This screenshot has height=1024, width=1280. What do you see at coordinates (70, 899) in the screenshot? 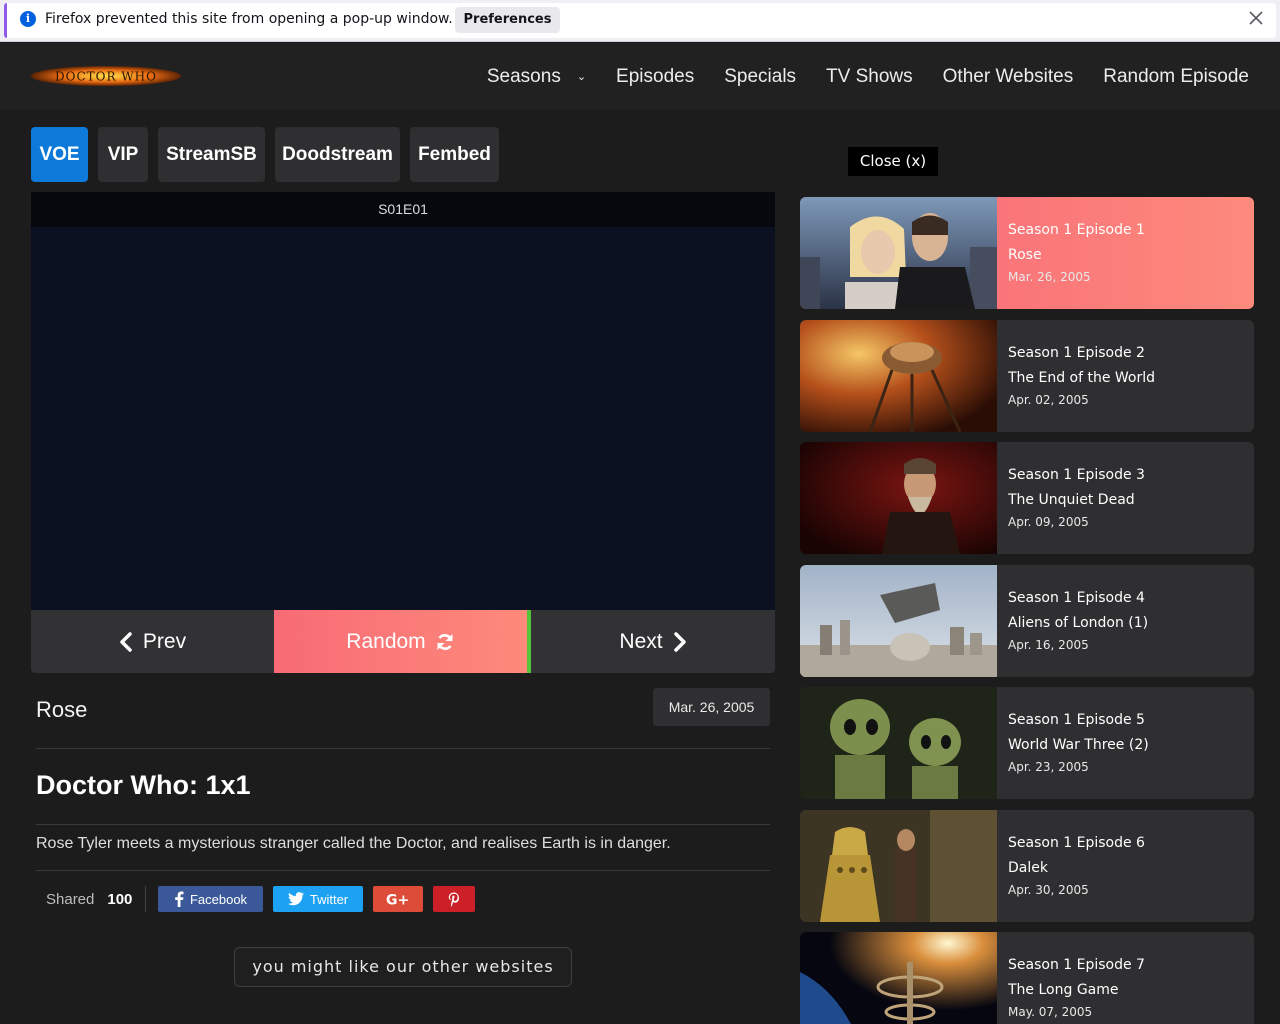
I see `shared-label: Shared` at bounding box center [70, 899].